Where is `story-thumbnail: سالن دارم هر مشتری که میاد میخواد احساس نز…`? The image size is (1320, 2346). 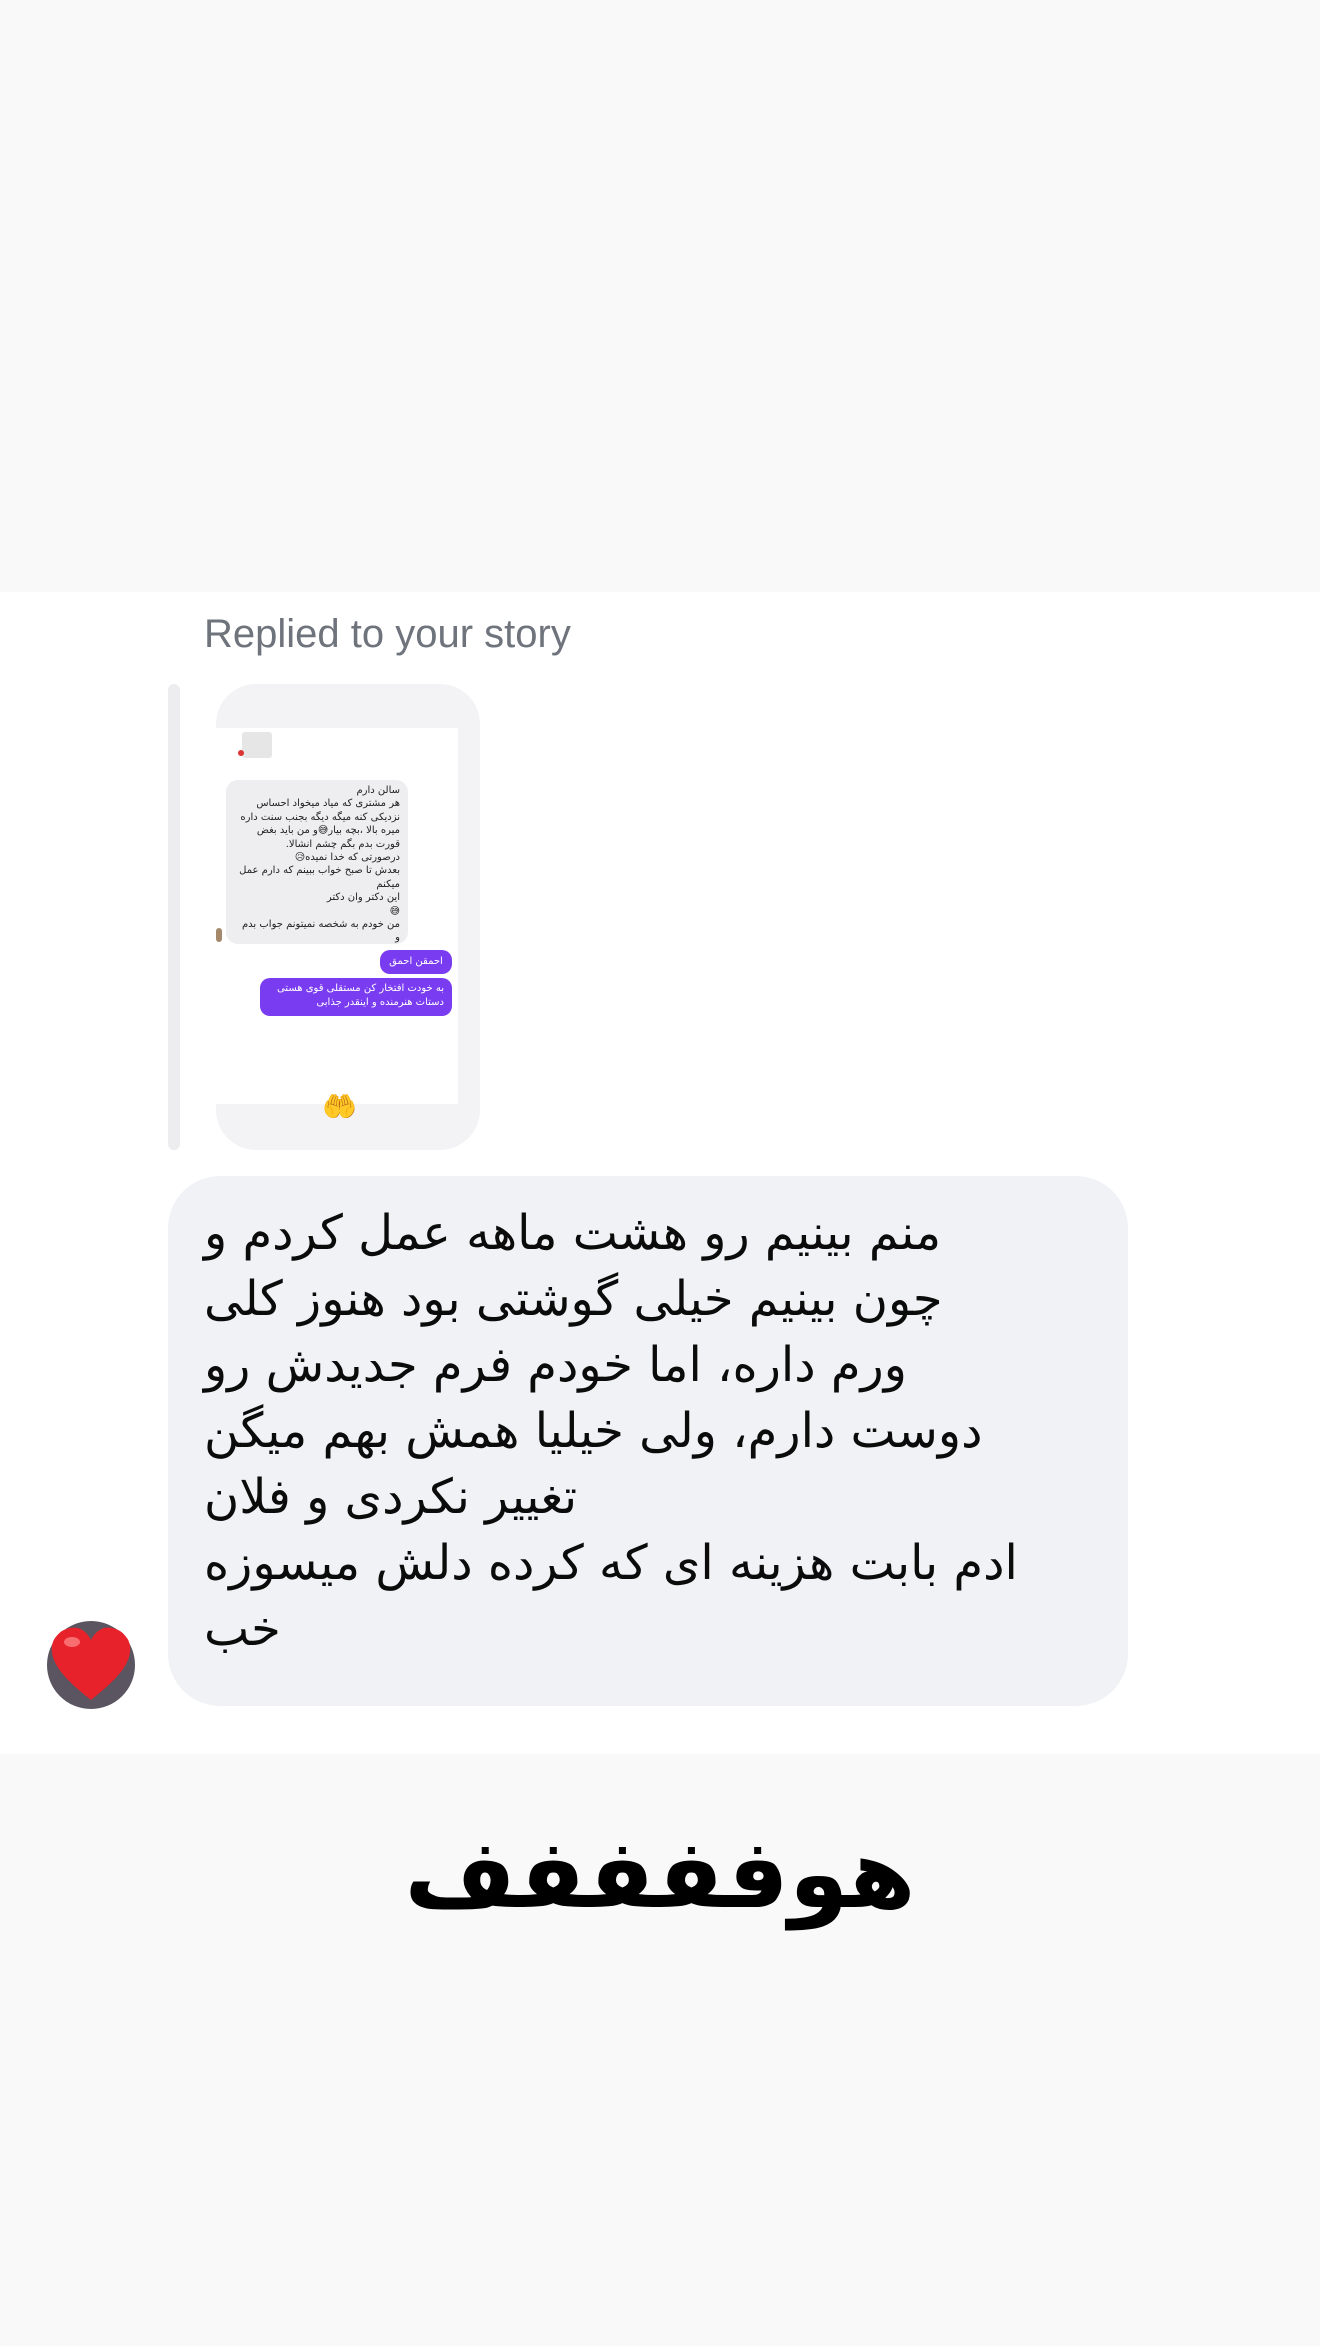 story-thumbnail: سالن دارم هر مشتری که میاد میخواد احساس نز… is located at coordinates (348, 917).